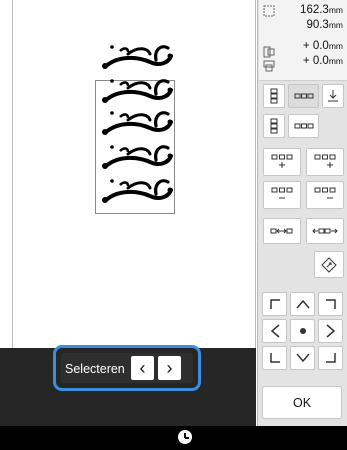 This screenshot has height=450, width=347. What do you see at coordinates (335, 25) in the screenshot?
I see `size-height-unit: mm` at bounding box center [335, 25].